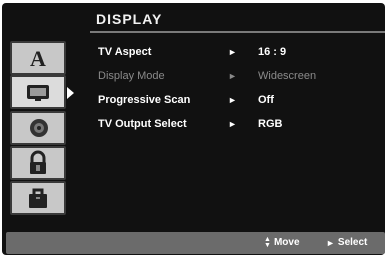  I want to click on display-icon, so click(38, 93).